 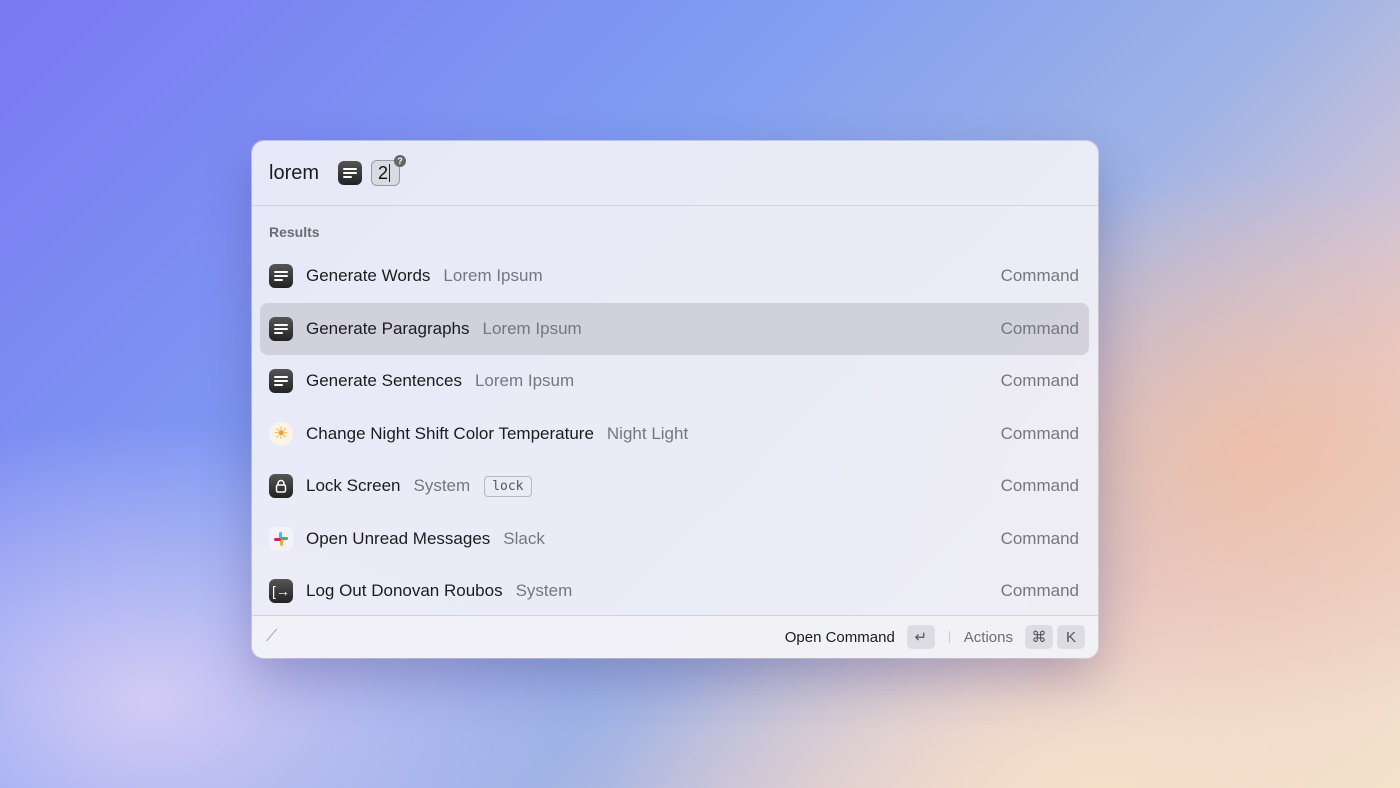 I want to click on result-title: Change Night Shift Color Temperature, so click(x=450, y=433).